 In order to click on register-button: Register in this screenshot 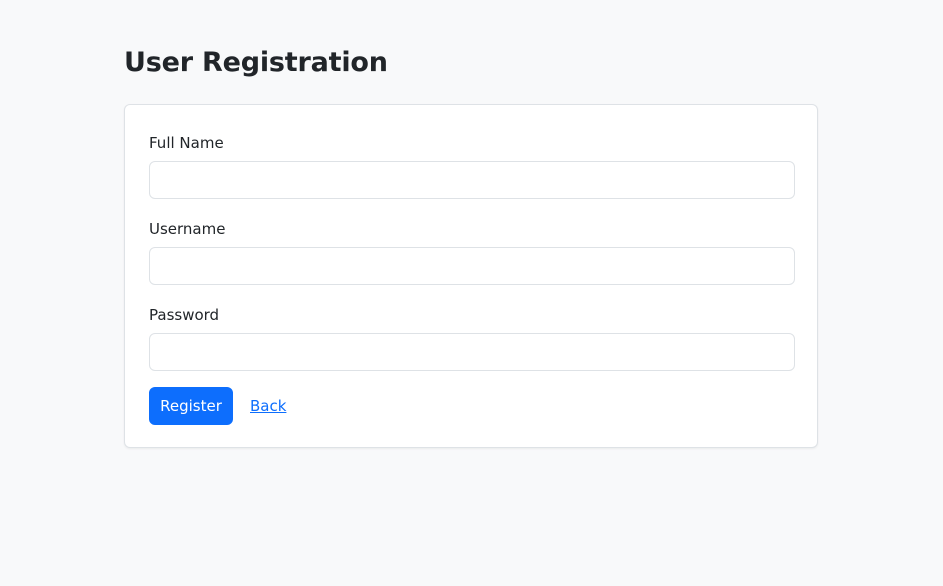, I will do `click(191, 406)`.